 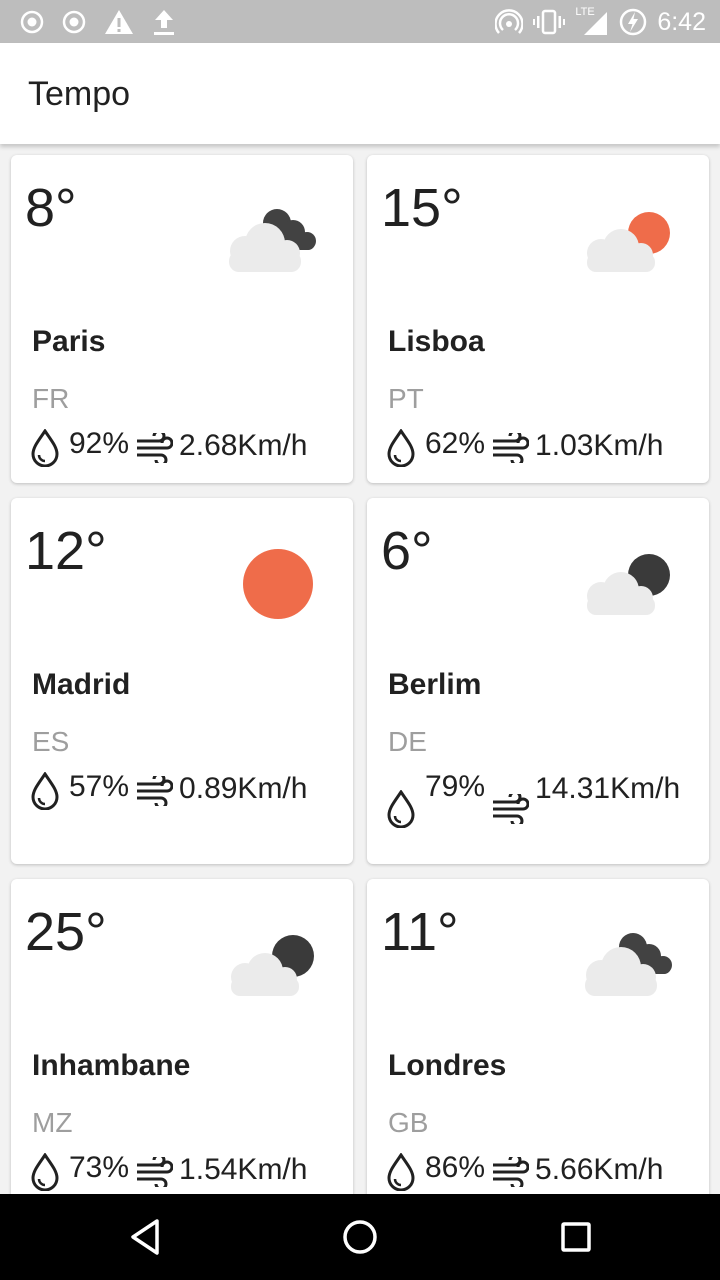 I want to click on back-icon, so click(x=145, y=1237).